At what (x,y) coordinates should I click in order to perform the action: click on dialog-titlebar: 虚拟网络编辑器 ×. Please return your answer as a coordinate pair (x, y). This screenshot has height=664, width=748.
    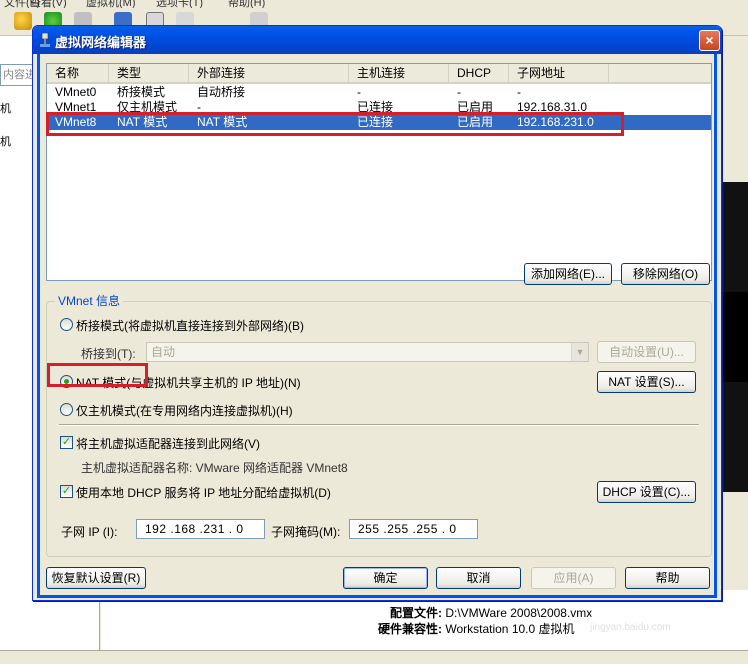
    Looking at the image, I should click on (377, 40).